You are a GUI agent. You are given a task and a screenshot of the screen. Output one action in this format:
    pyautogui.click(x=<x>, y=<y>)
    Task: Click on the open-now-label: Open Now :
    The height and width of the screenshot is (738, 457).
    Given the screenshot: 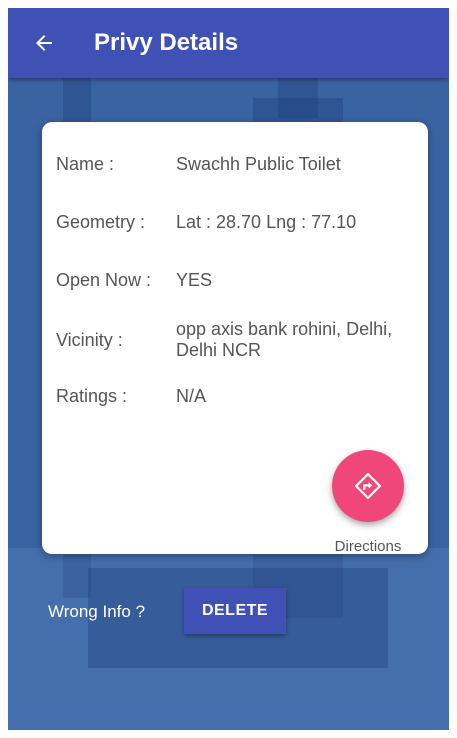 What is the action you would take?
    pyautogui.click(x=104, y=280)
    